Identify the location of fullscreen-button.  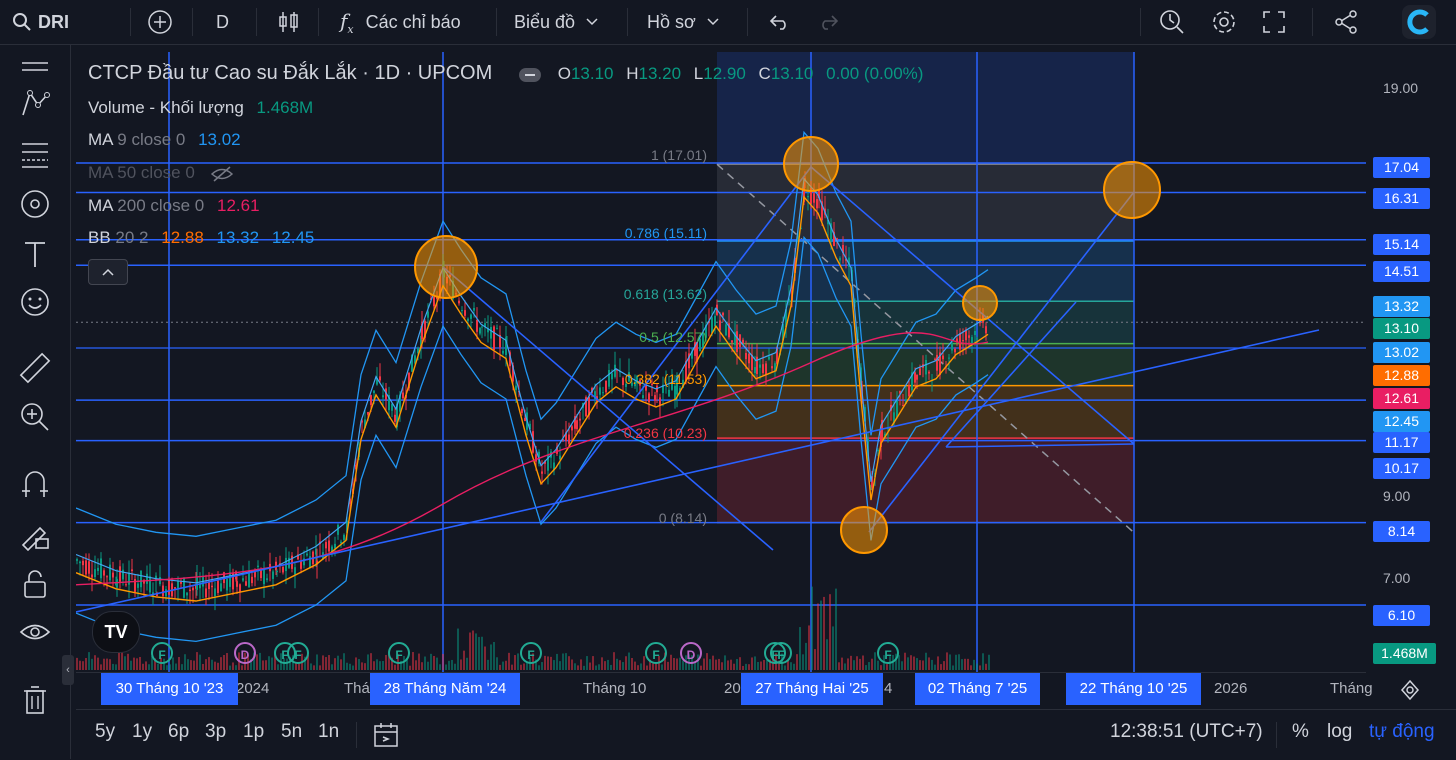
(1274, 22).